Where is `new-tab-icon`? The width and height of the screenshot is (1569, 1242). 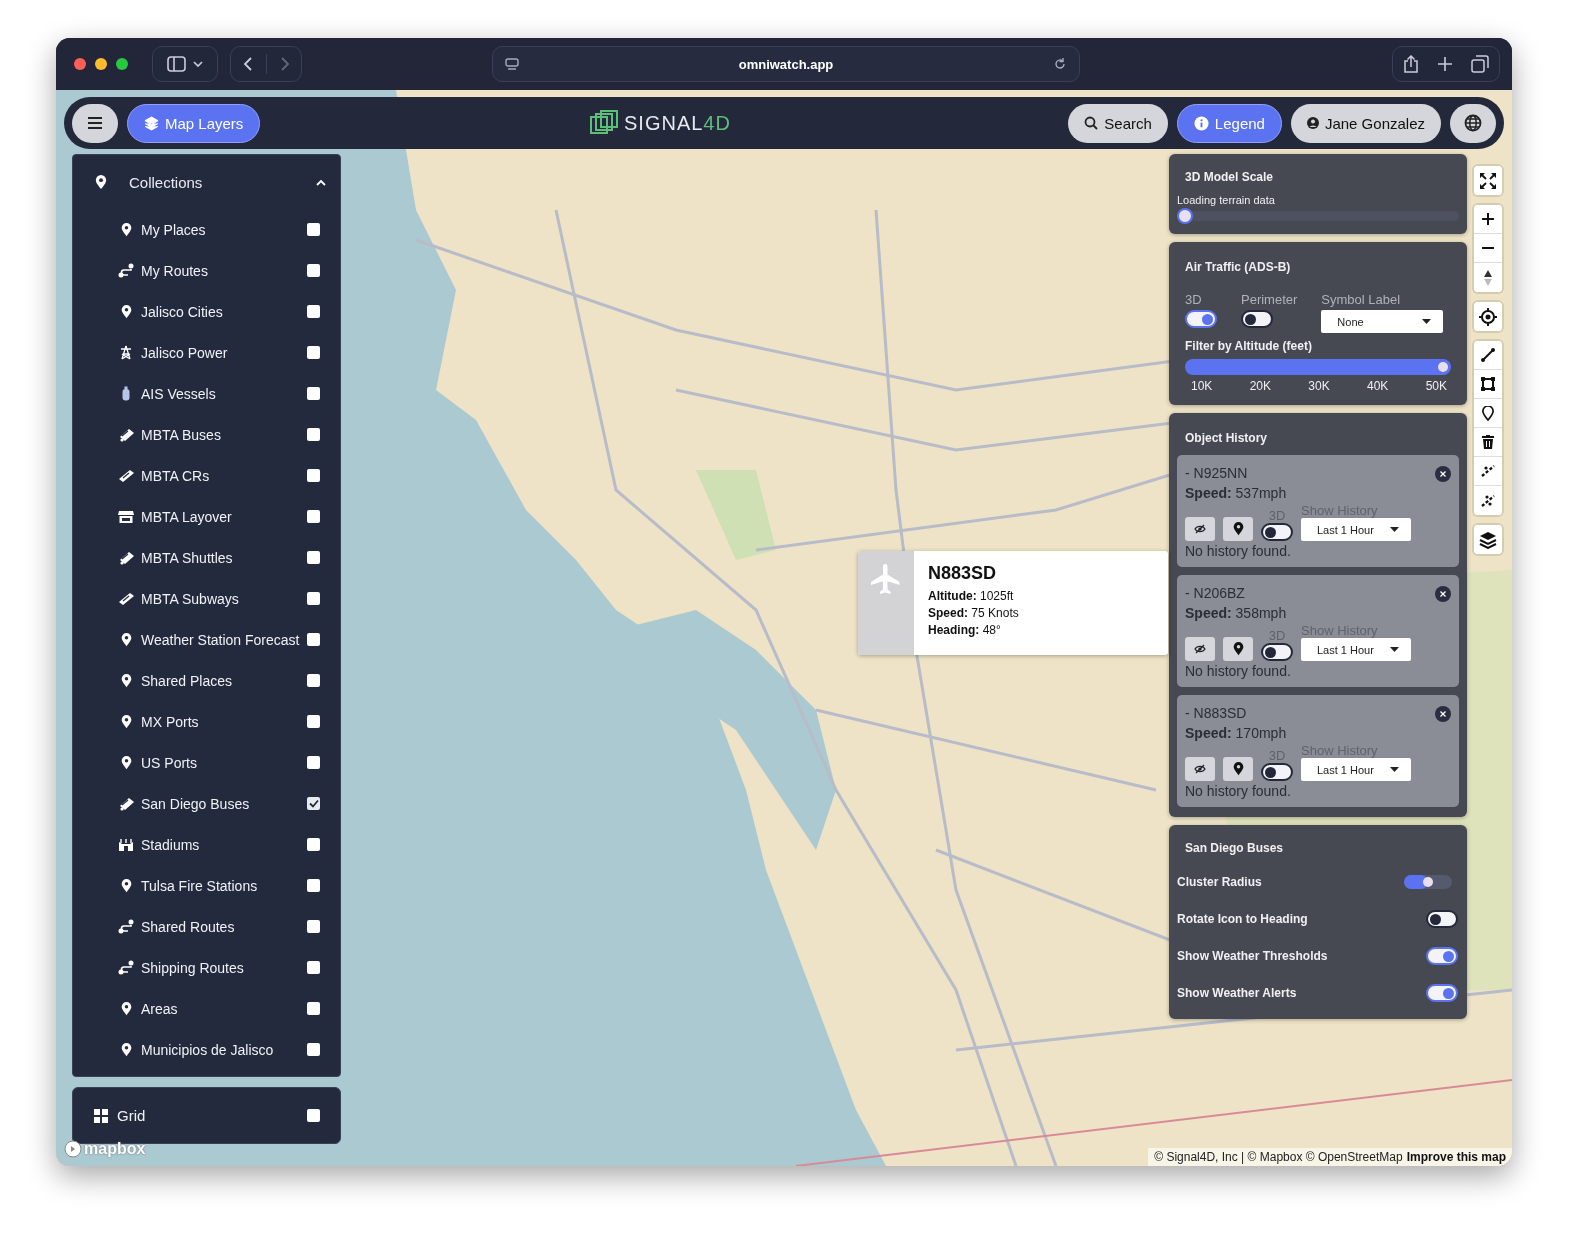
new-tab-icon is located at coordinates (1445, 64).